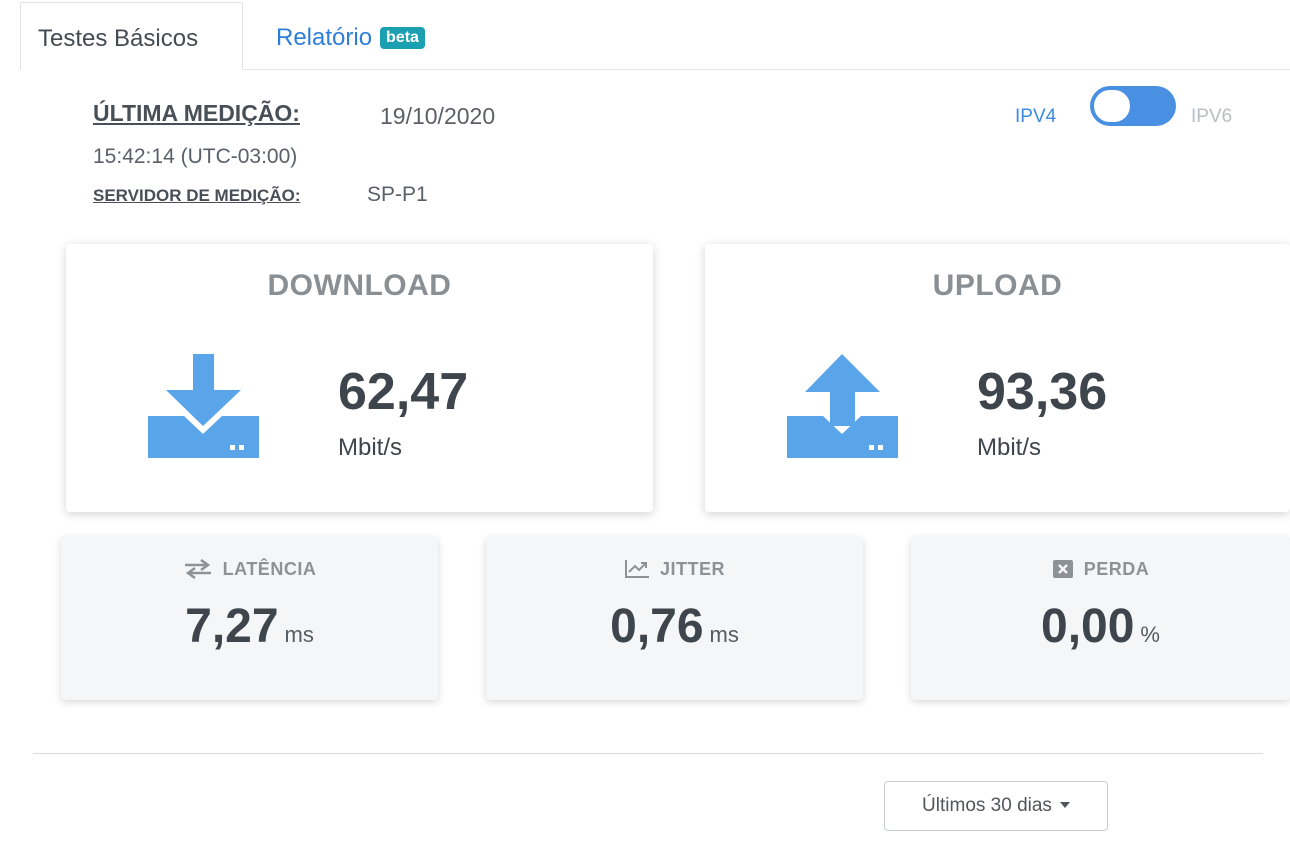  I want to click on beta-badge: beta, so click(402, 38).